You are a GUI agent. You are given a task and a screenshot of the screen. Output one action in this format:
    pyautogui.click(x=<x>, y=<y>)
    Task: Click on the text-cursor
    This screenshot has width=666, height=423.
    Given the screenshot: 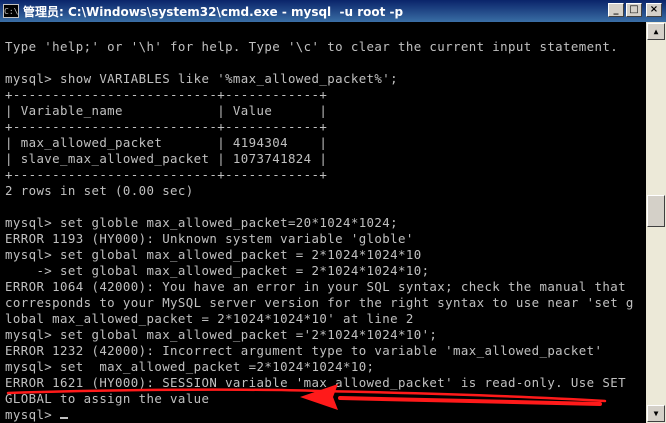 What is the action you would take?
    pyautogui.click(x=64, y=418)
    